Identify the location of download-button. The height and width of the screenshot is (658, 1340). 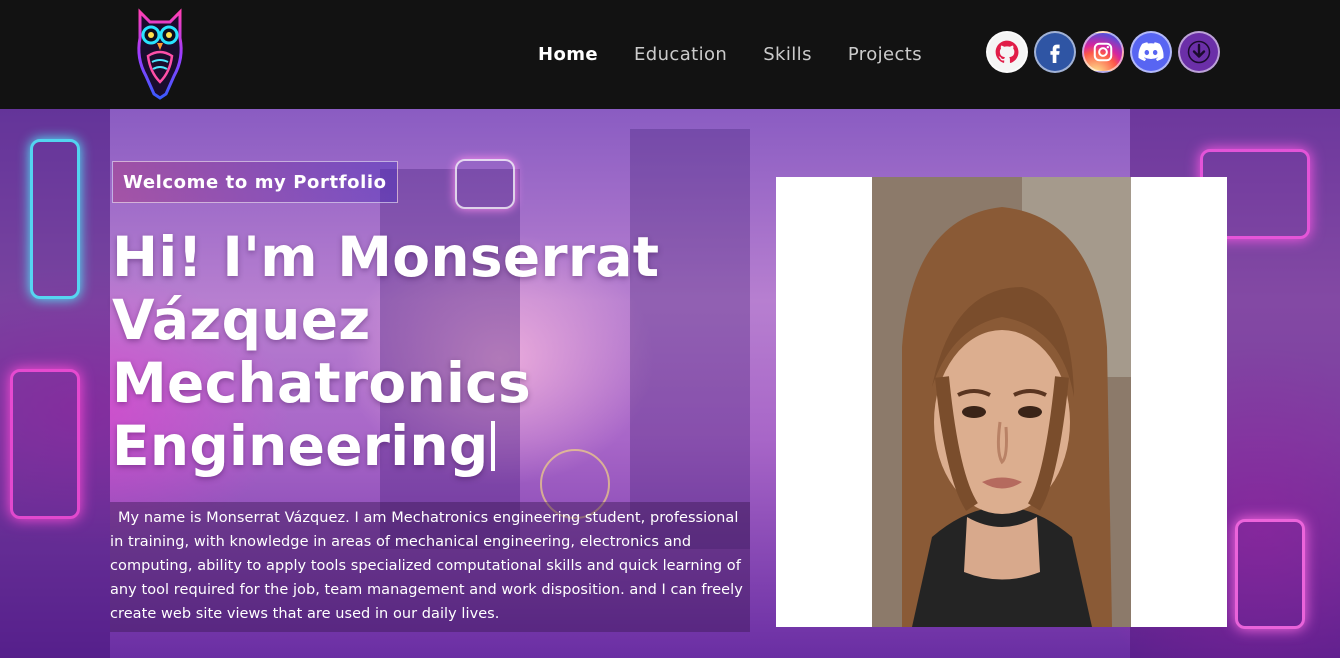
(1199, 52).